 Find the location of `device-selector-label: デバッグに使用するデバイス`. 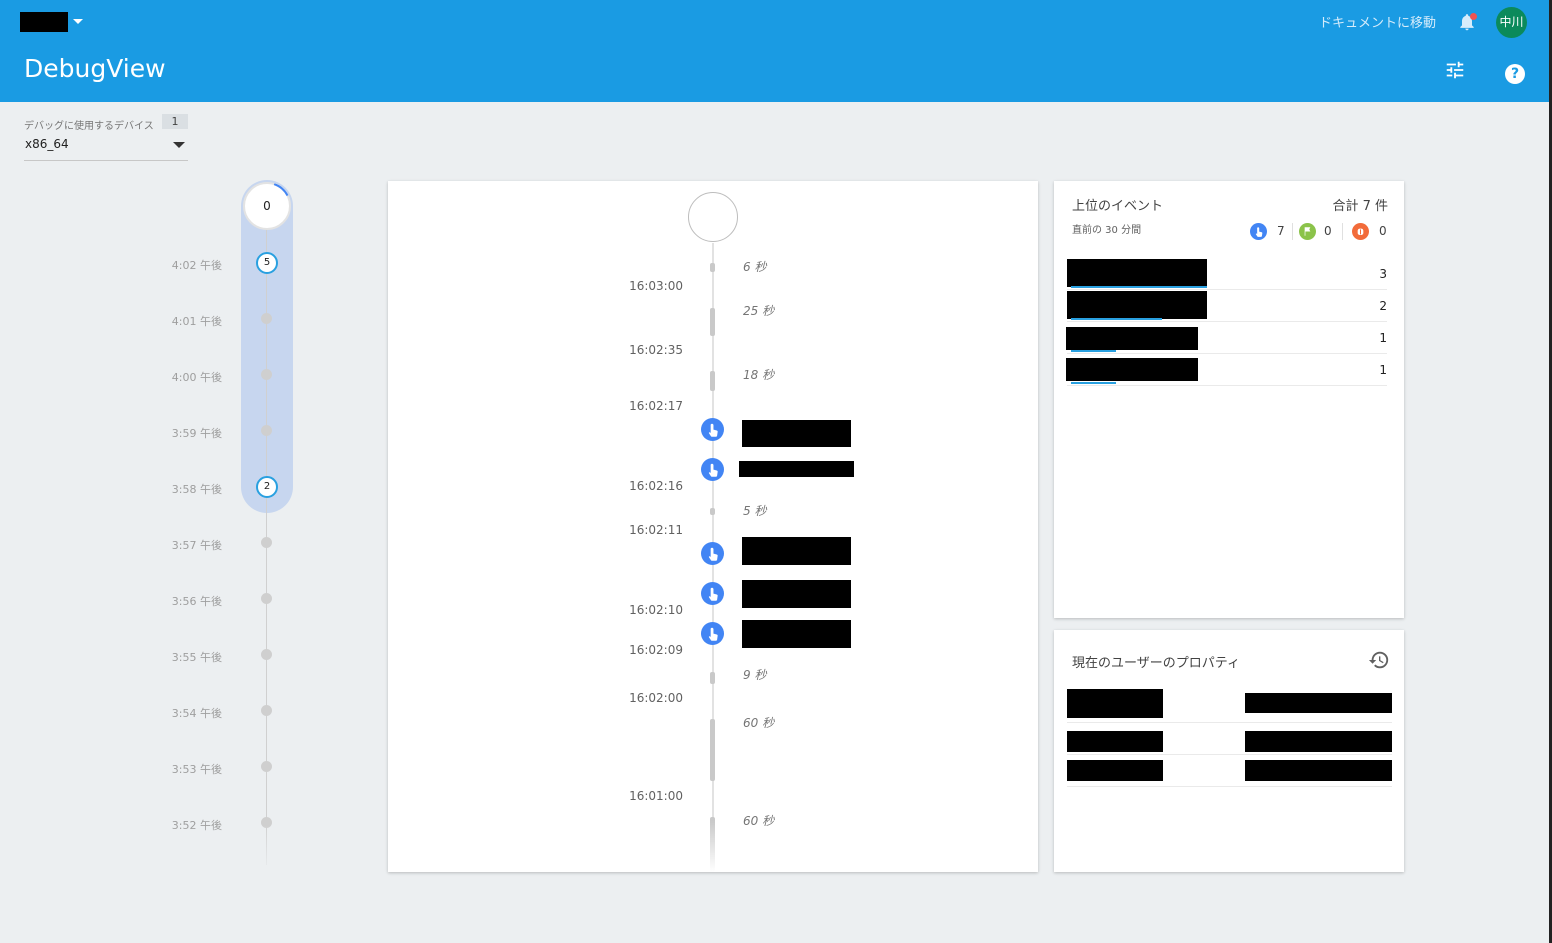

device-selector-label: デバッグに使用するデバイス is located at coordinates (89, 126).